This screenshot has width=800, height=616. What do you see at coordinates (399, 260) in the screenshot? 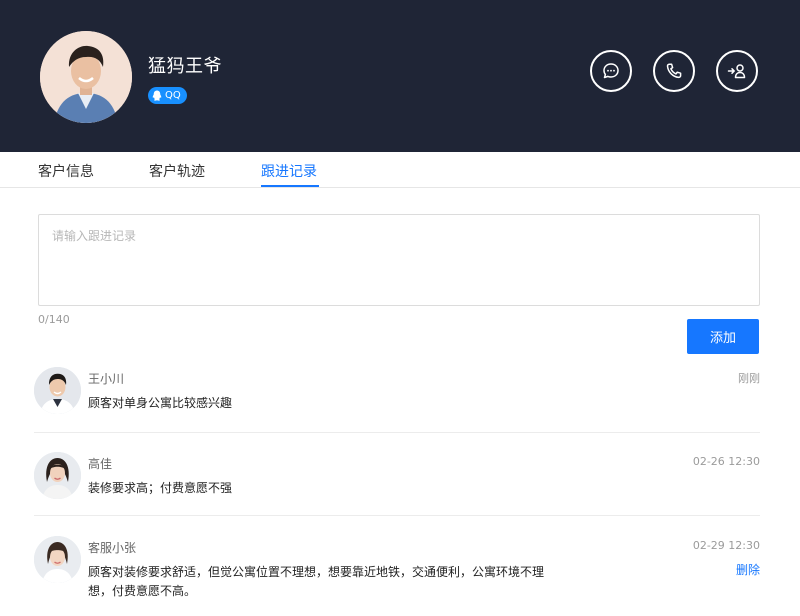
I see `follow-up-input` at bounding box center [399, 260].